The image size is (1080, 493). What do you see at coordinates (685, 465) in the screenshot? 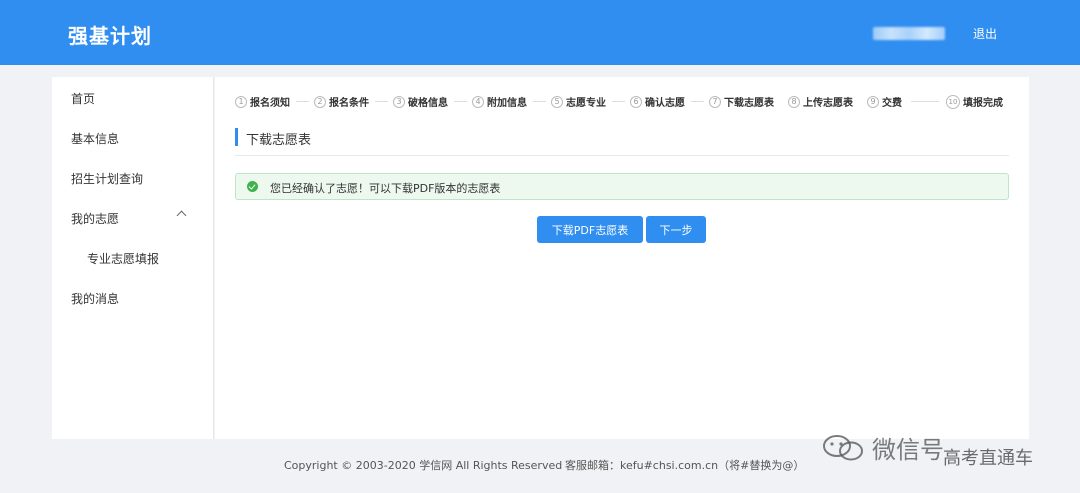
I see `footer-email: 客服邮箱：kefu#chsi.com.cn（将#替换为@）` at bounding box center [685, 465].